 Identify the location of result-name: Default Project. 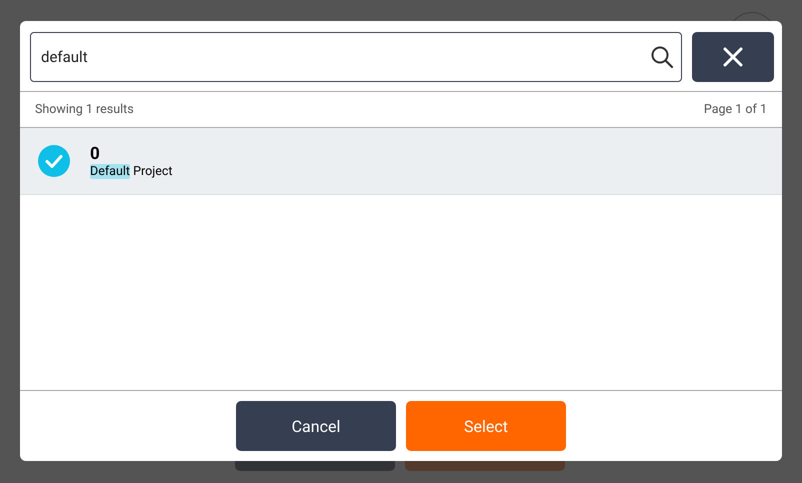
(131, 171).